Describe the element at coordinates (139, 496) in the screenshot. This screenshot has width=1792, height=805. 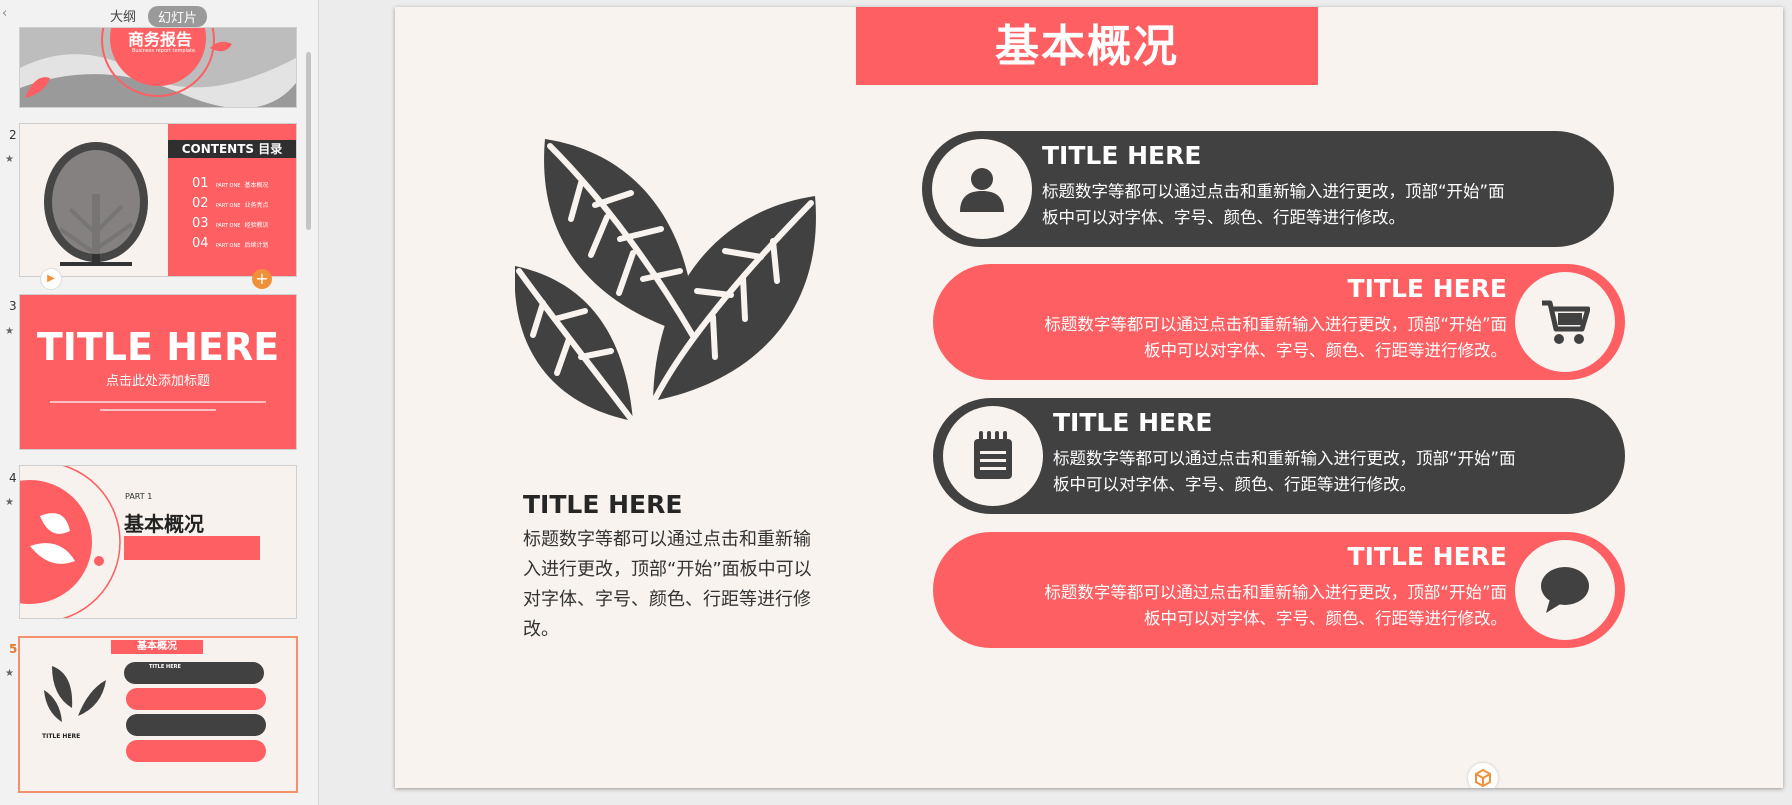
I see `slide-4-part: PART 1` at that location.